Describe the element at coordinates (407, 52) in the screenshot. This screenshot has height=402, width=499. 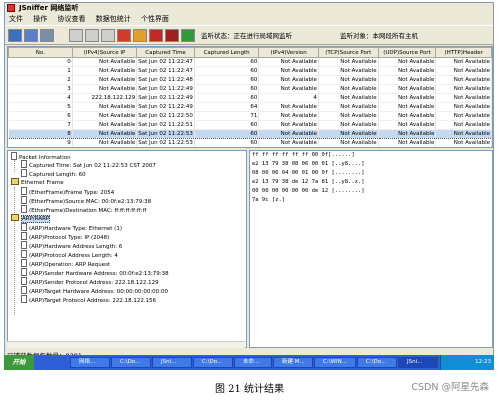
I see `column-header: (UDP)Source Port` at that location.